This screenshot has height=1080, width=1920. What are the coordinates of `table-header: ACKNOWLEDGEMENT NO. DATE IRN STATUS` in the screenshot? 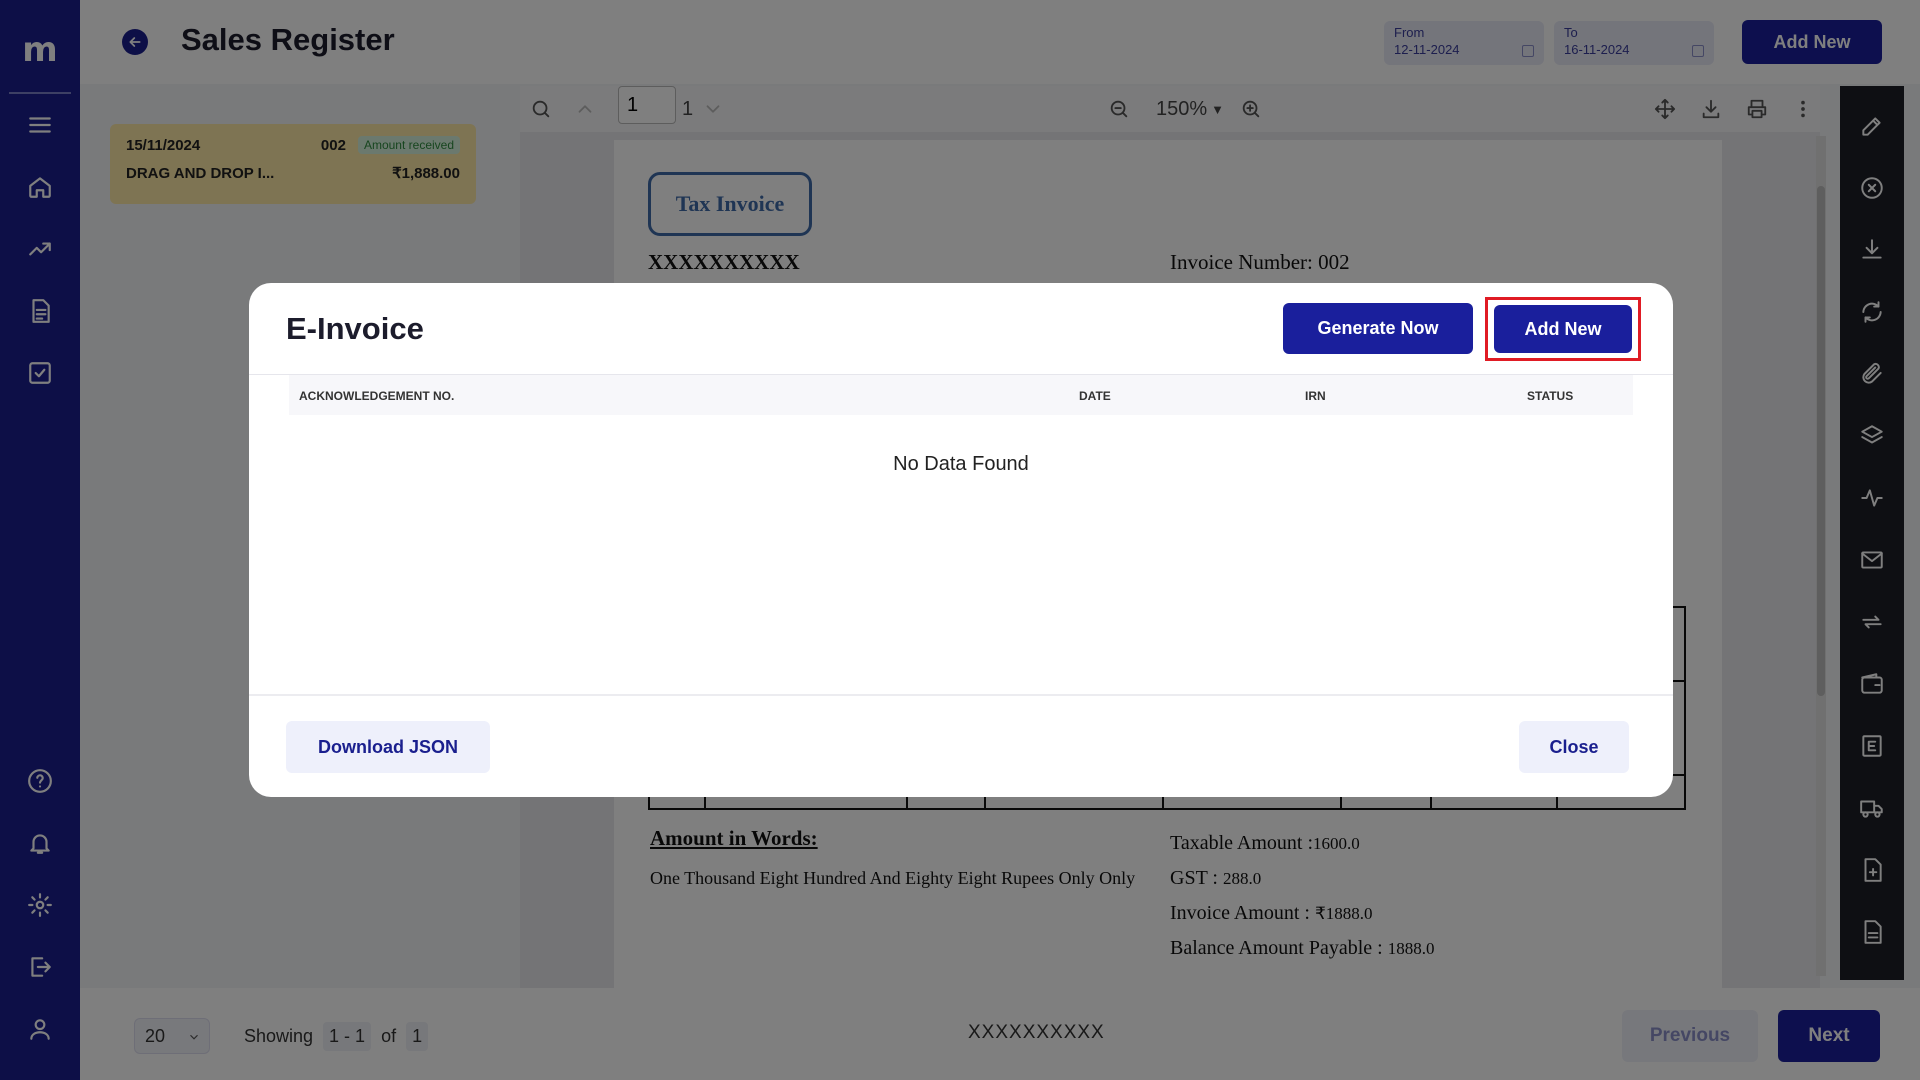 It's located at (961, 395).